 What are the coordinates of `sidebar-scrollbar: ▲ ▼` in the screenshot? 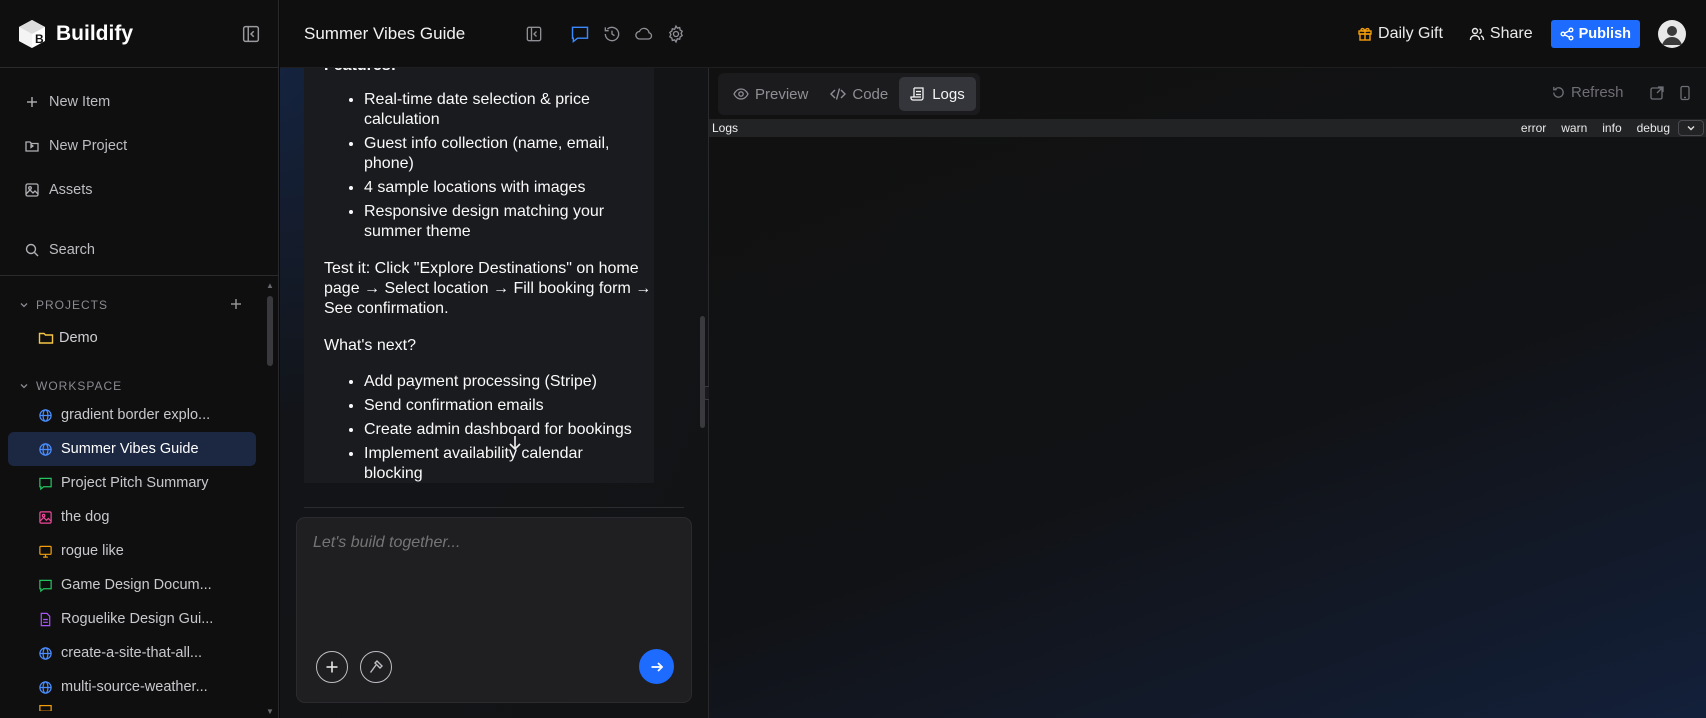 It's located at (270, 500).